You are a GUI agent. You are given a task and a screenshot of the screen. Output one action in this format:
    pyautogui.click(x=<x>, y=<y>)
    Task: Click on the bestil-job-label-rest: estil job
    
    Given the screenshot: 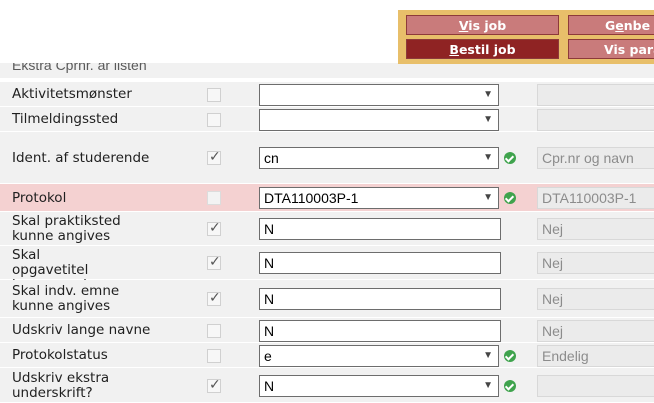 What is the action you would take?
    pyautogui.click(x=487, y=49)
    